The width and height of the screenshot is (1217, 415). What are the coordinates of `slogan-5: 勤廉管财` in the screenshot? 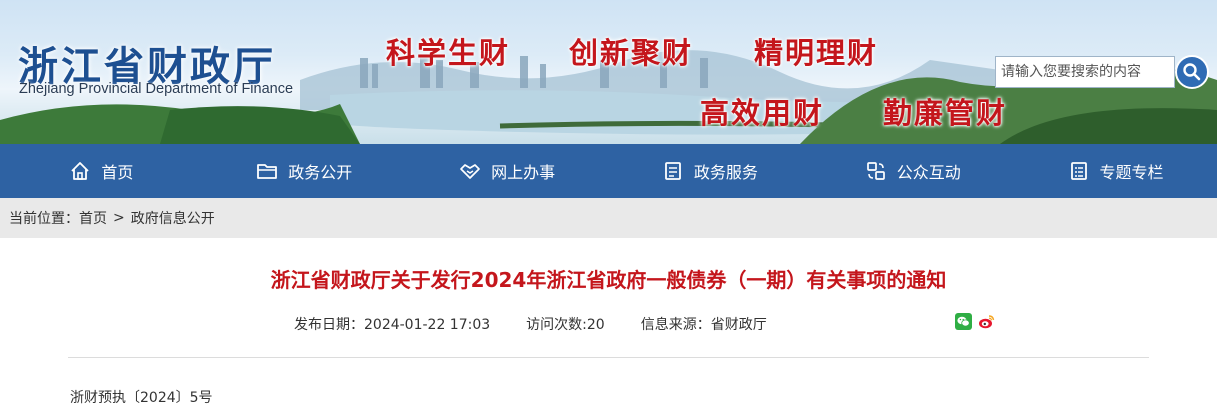 It's located at (945, 113).